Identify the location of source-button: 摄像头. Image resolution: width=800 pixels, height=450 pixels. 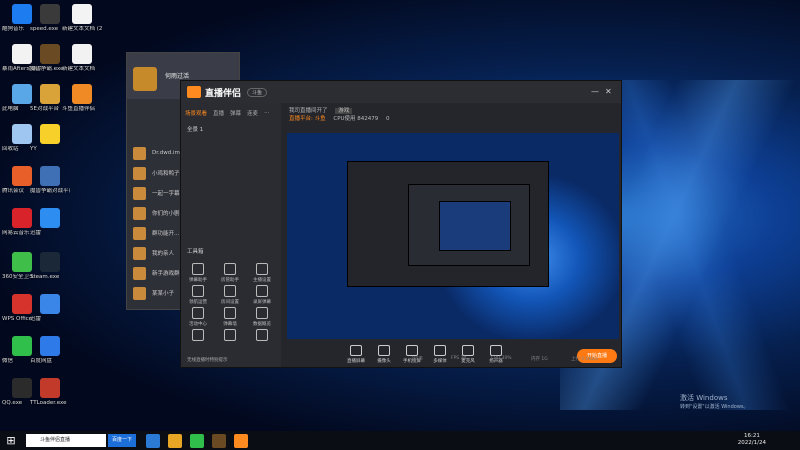
(384, 354).